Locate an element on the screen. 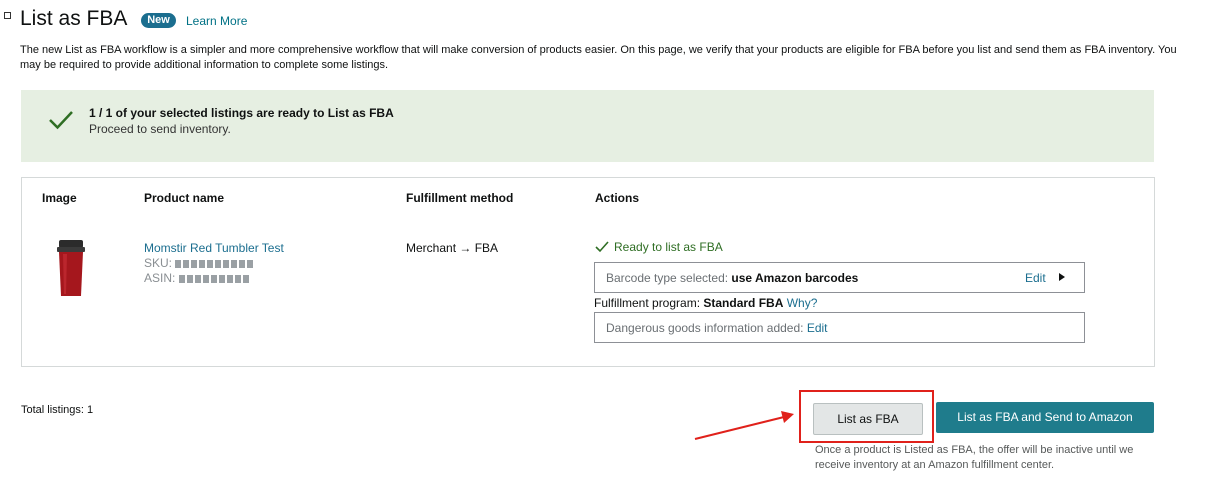 This screenshot has height=500, width=1215. list-and-send-button: List as FBA and Send to Amazon is located at coordinates (1045, 417).